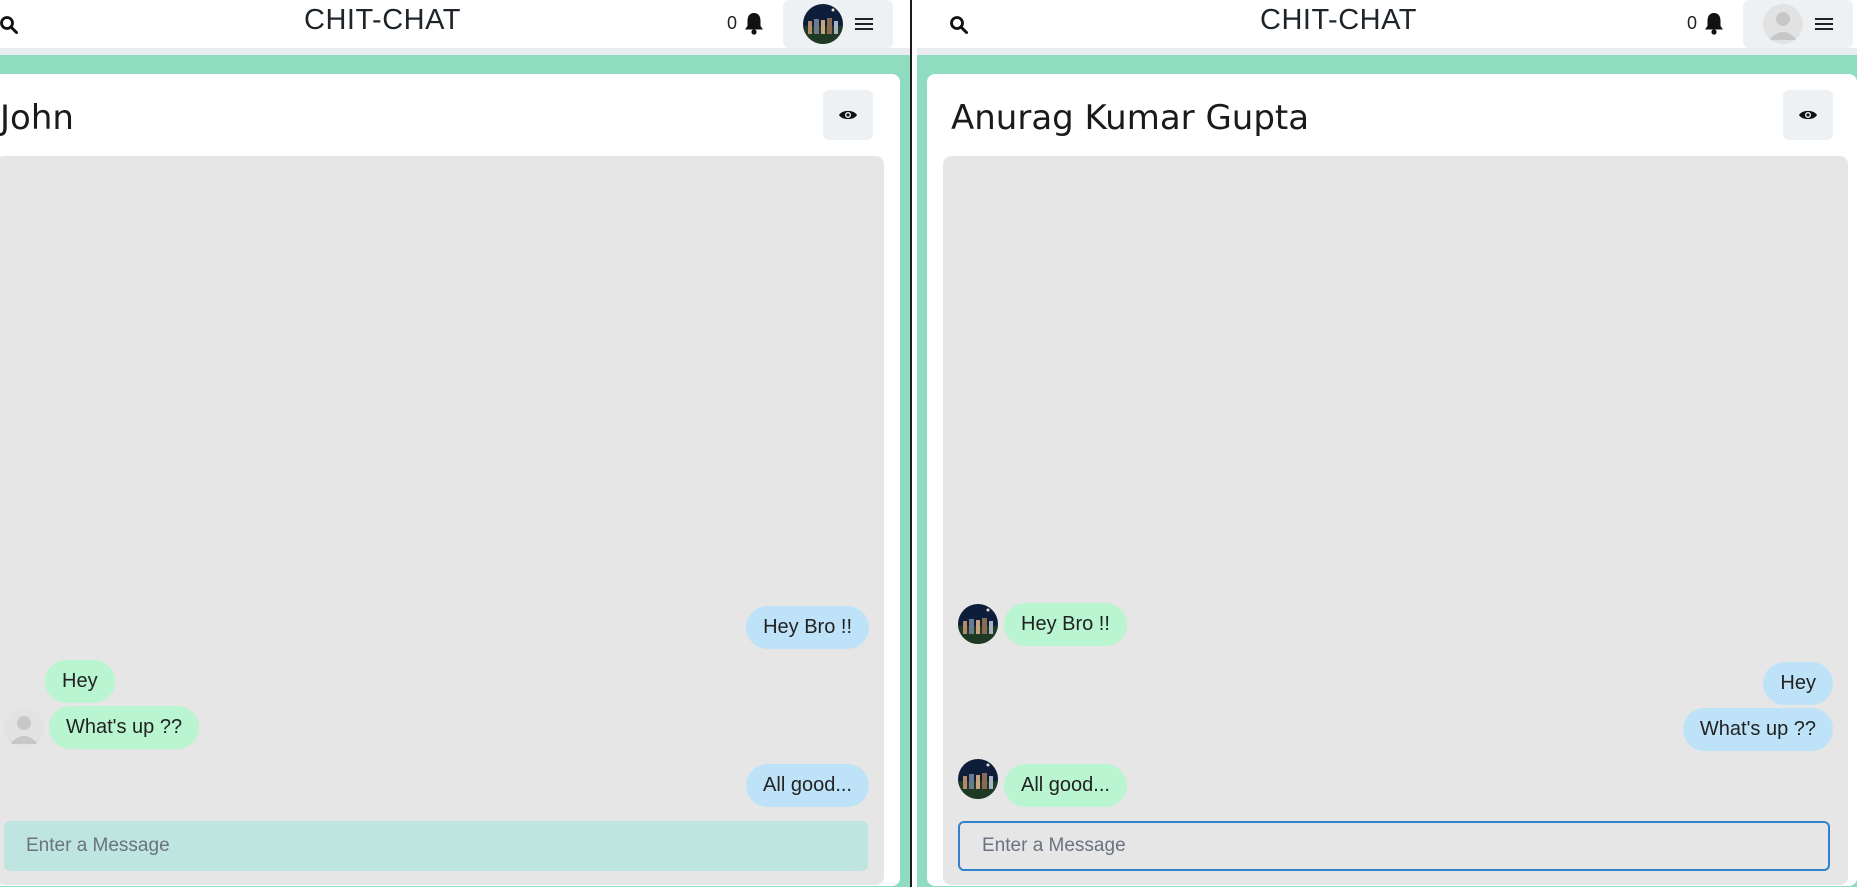 Image resolution: width=1857 pixels, height=887 pixels. I want to click on window-divider, so click(913, 443).